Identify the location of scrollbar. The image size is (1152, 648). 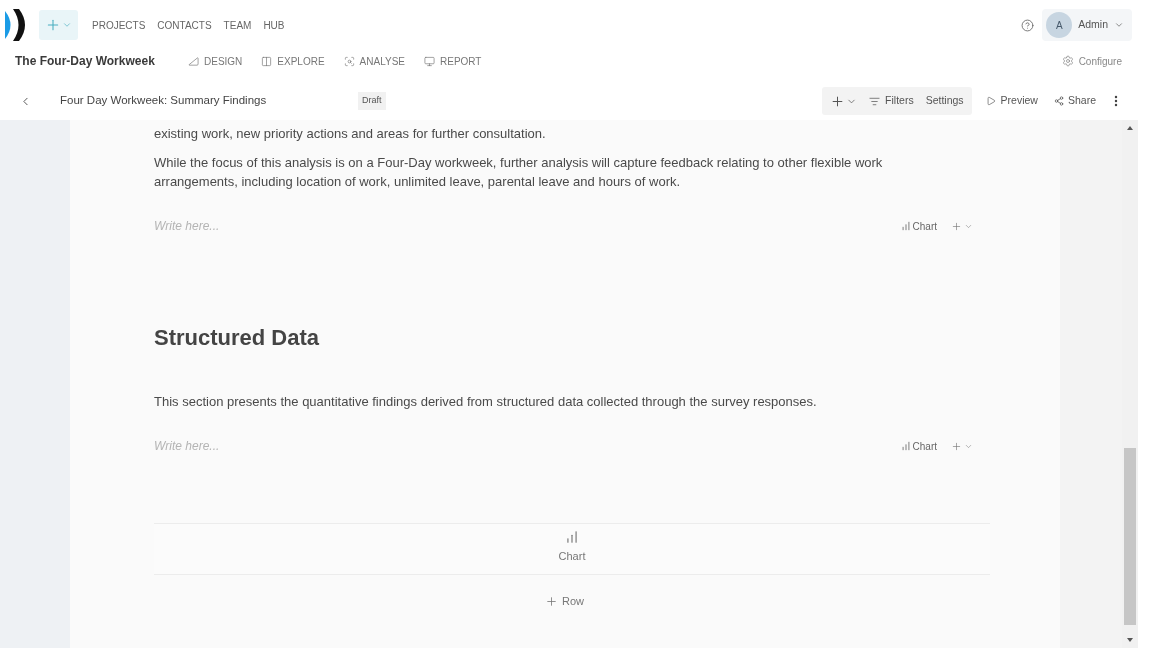
(1130, 384).